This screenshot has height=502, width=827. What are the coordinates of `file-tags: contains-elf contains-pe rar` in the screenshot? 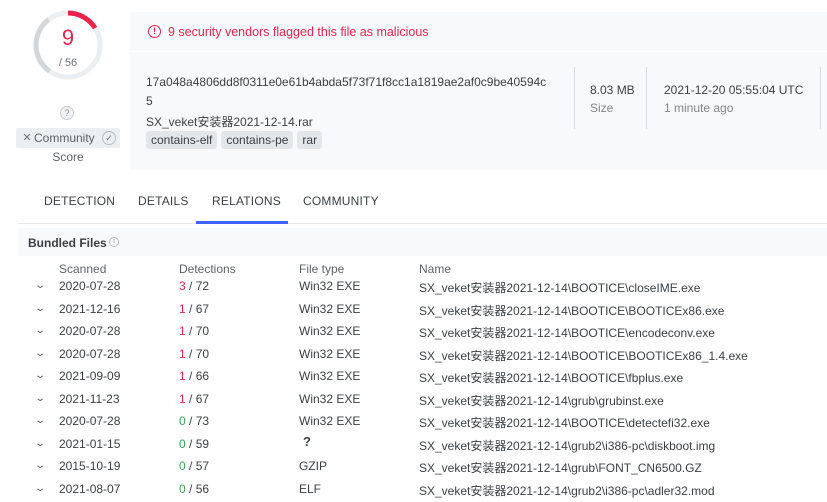 It's located at (234, 140).